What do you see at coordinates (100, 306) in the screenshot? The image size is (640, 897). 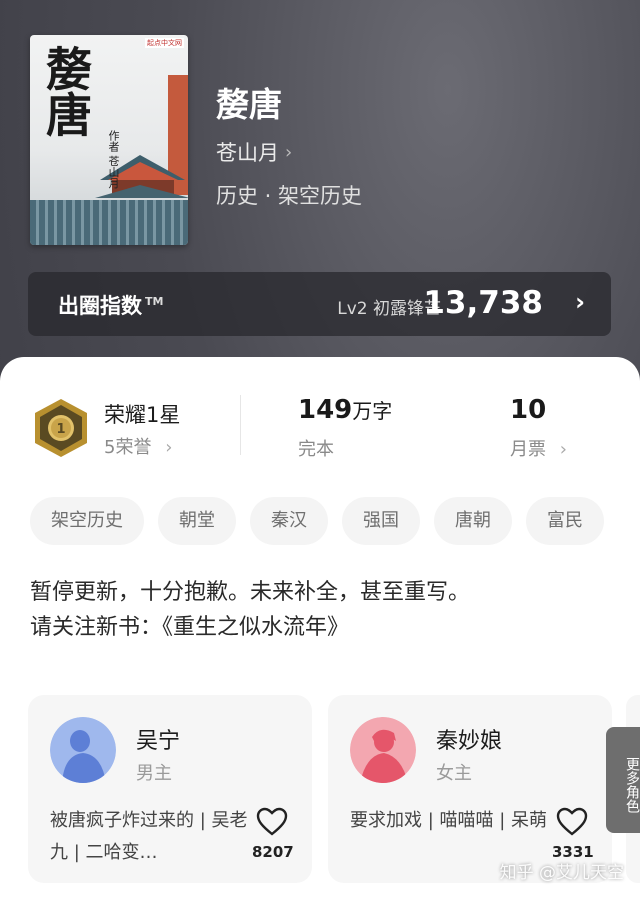 I see `rank-label-text: 出圈指数` at bounding box center [100, 306].